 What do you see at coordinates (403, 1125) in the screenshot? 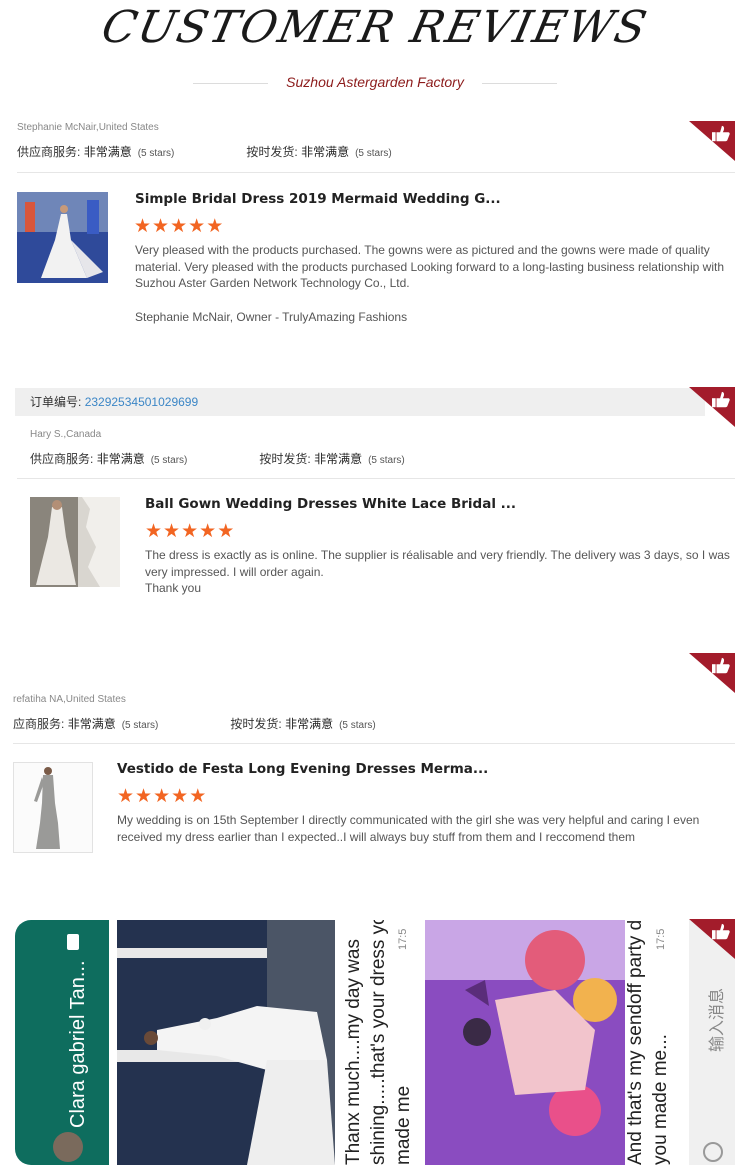
I see `chat-message-line: made me` at bounding box center [403, 1125].